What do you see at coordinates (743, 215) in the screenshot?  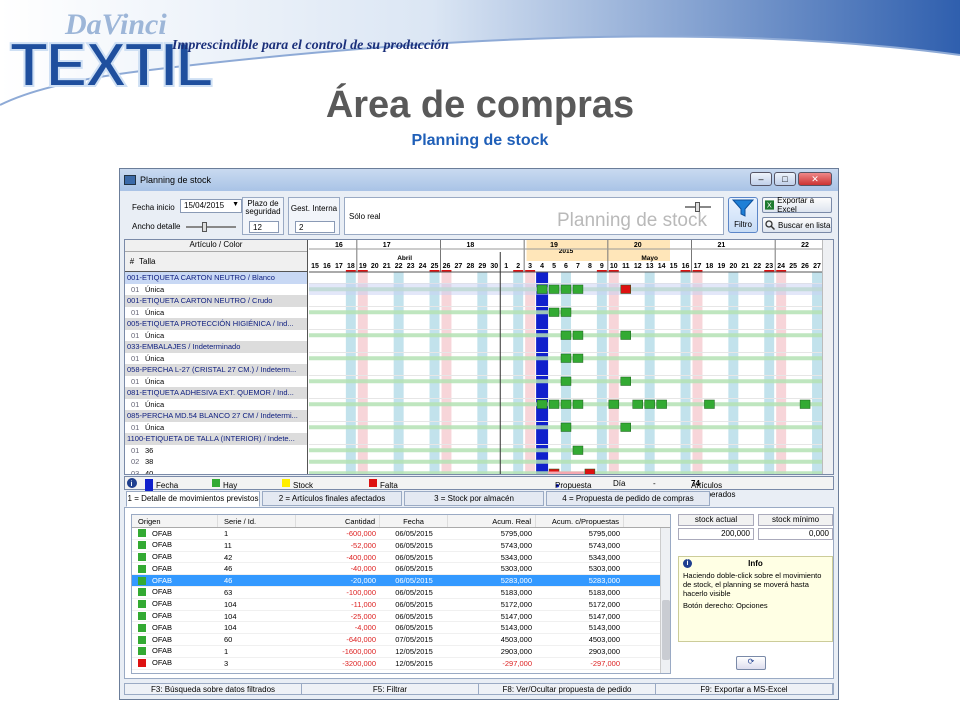 I see `filtro-button: Filtro` at bounding box center [743, 215].